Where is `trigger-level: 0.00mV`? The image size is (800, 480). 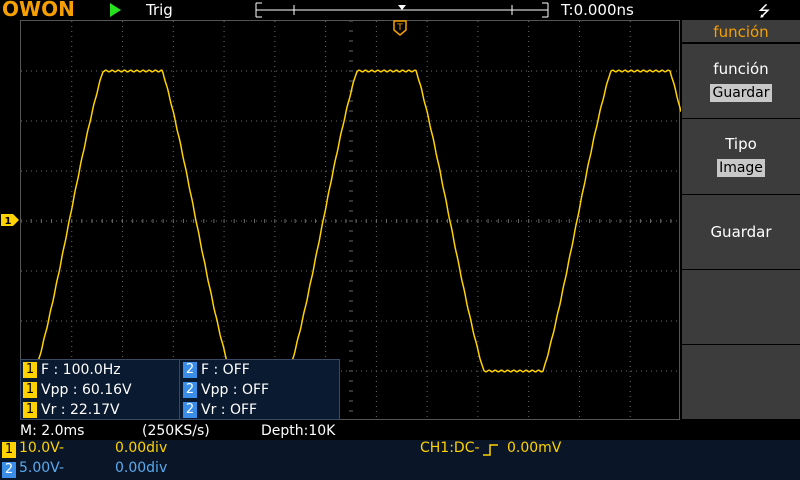 trigger-level: 0.00mV is located at coordinates (534, 448).